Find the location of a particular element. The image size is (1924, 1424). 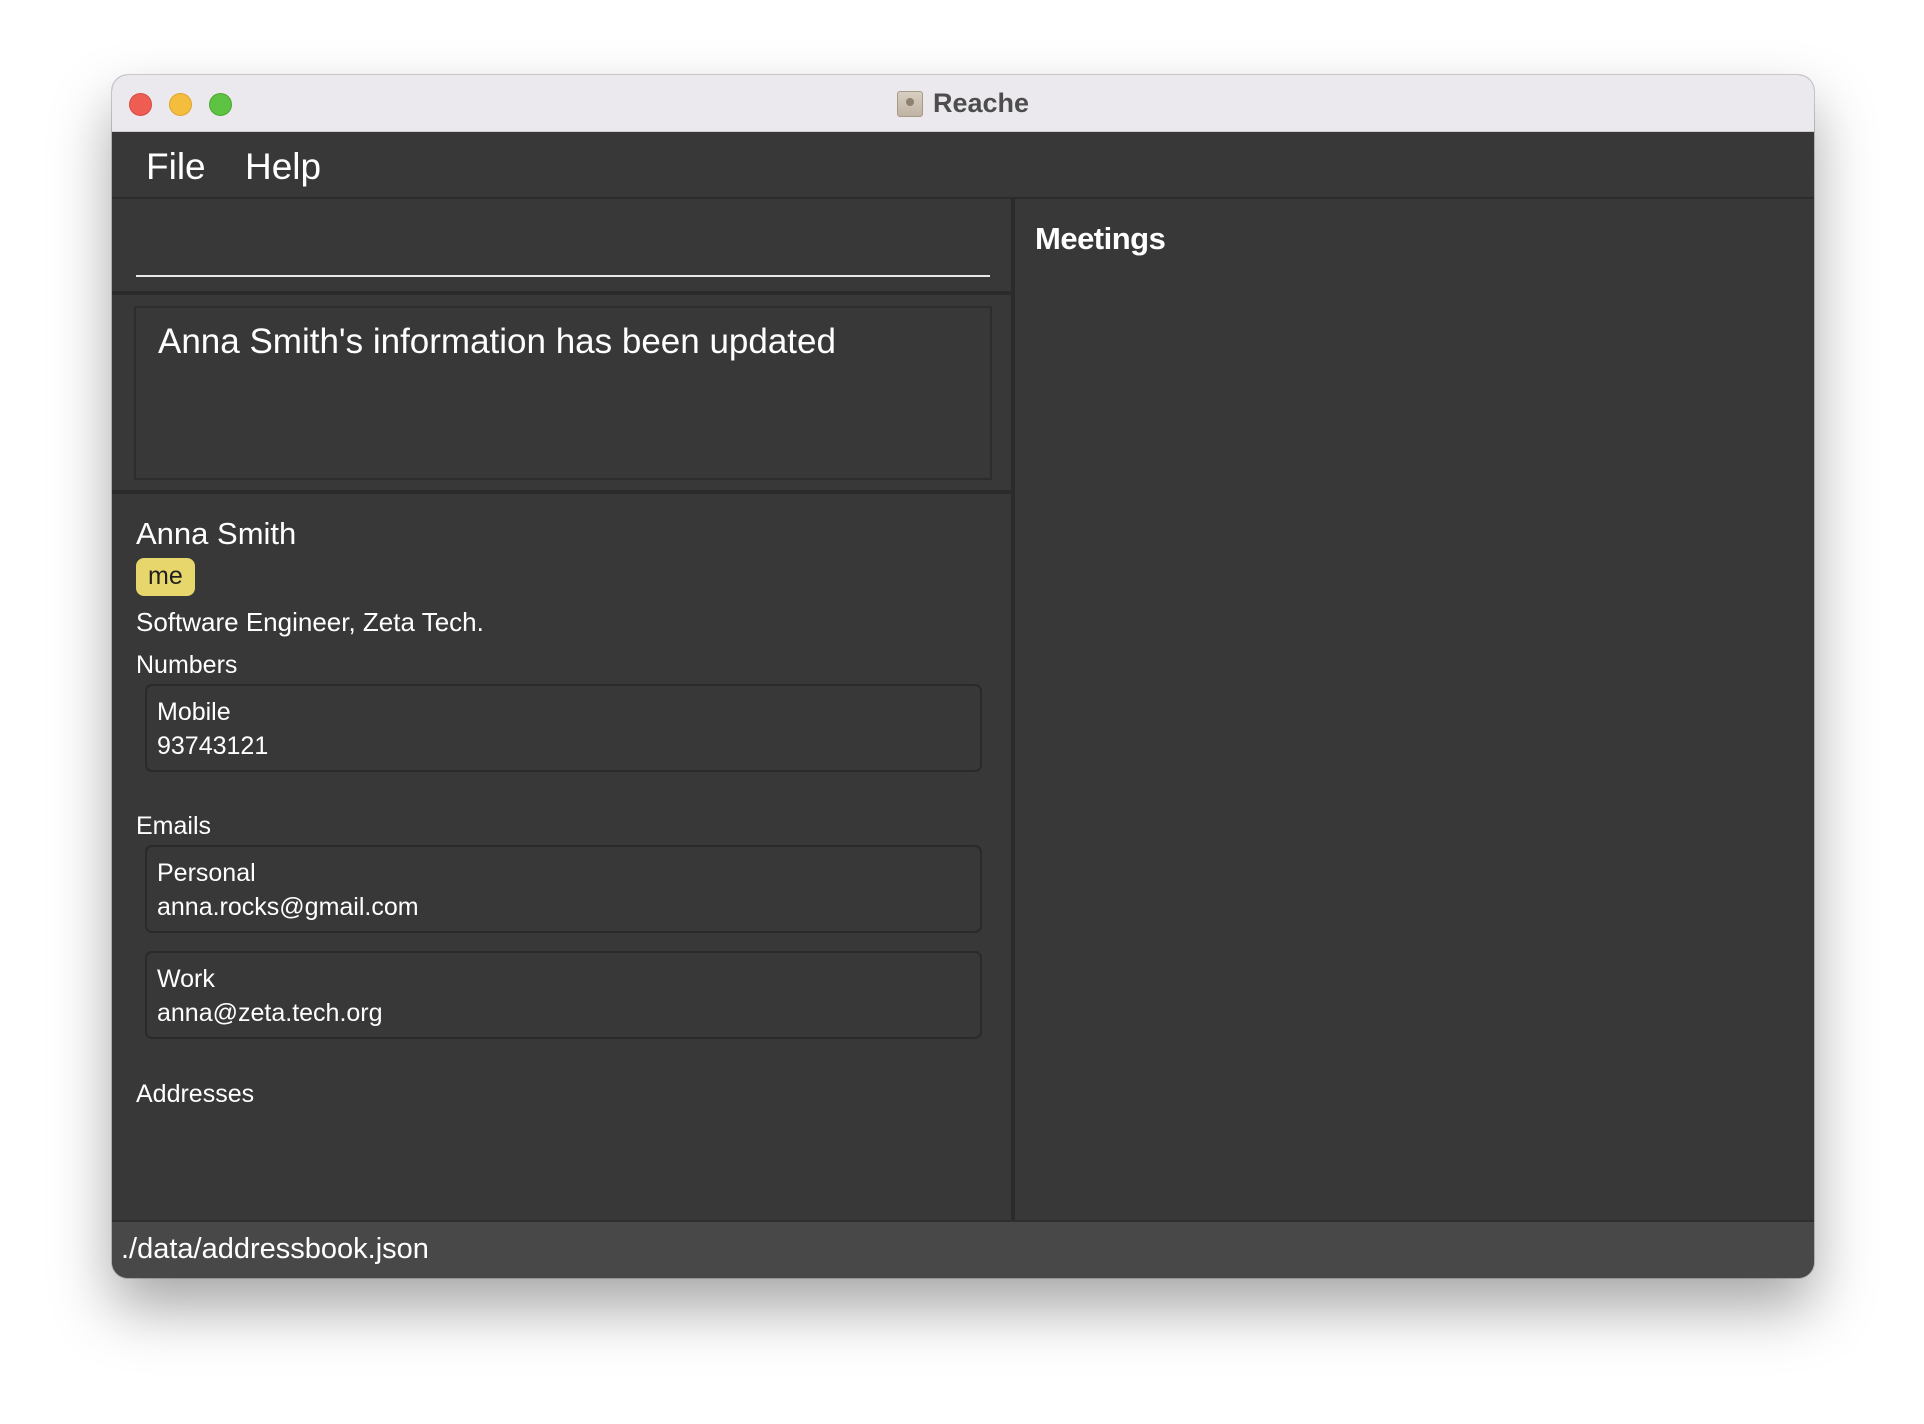

number-value: 93743121 is located at coordinates (213, 746).